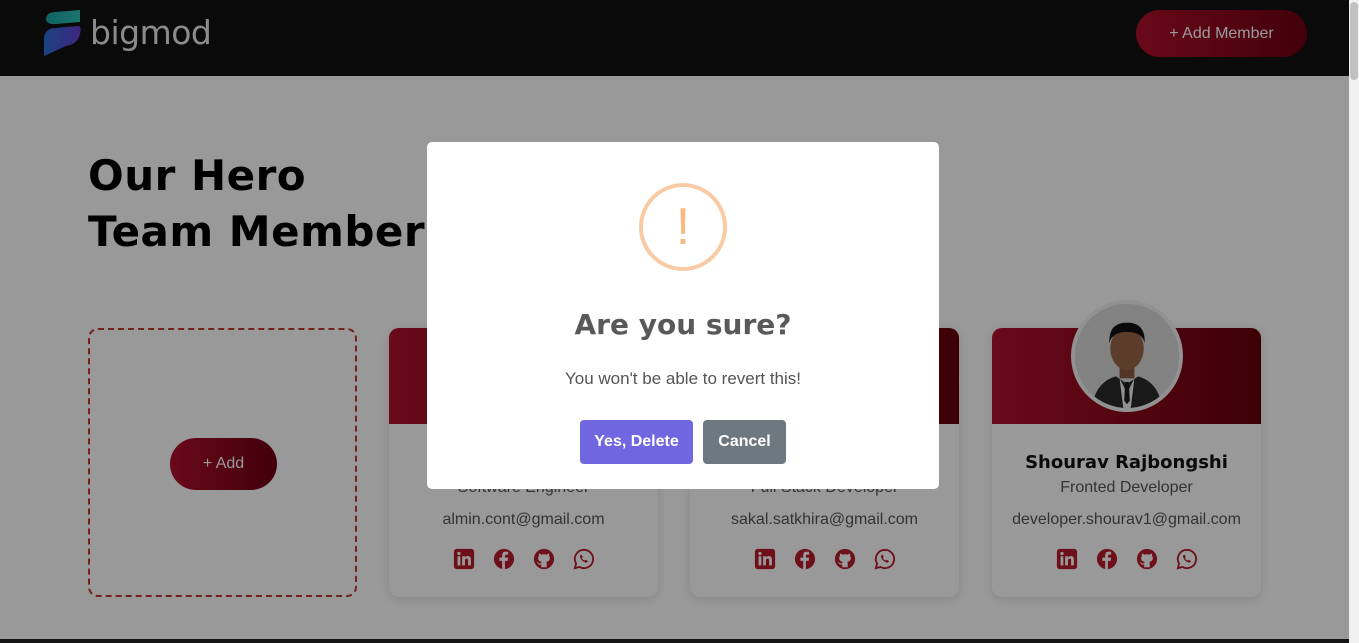  Describe the element at coordinates (744, 442) in the screenshot. I see `cancel-button: Cancel` at that location.